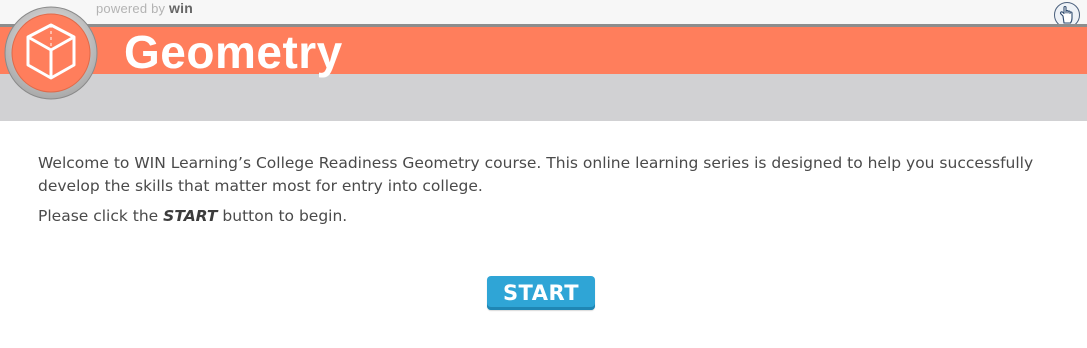 This screenshot has height=348, width=1087. I want to click on win-brand-text: win, so click(181, 8).